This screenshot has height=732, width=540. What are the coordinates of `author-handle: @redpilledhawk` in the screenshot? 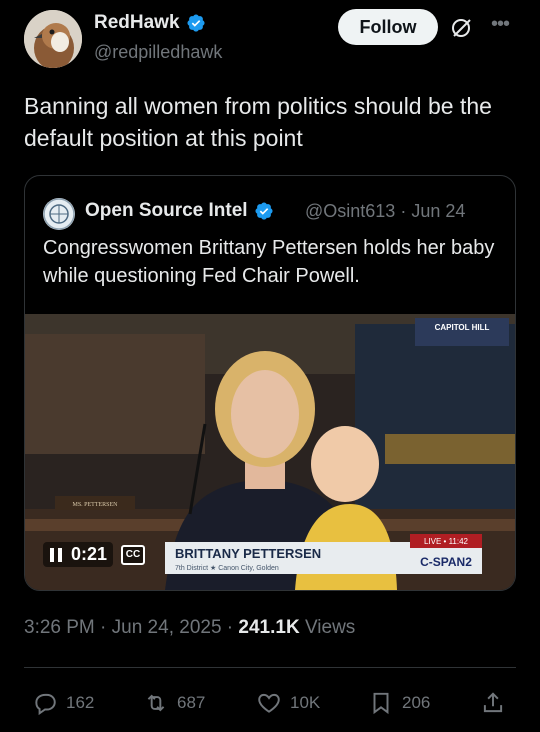 It's located at (158, 52).